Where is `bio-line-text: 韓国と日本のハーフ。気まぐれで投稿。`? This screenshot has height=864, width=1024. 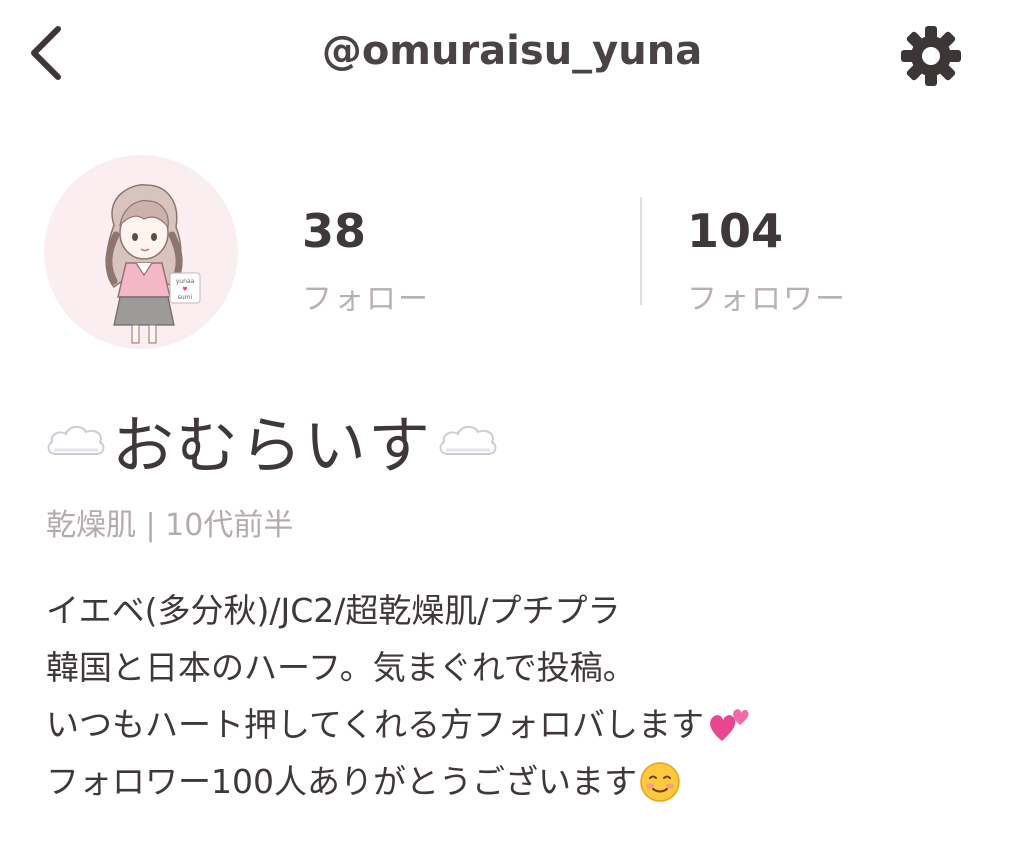 bio-line-text: 韓国と日本のハーフ。気まぐれで投稿。 is located at coordinates (341, 667).